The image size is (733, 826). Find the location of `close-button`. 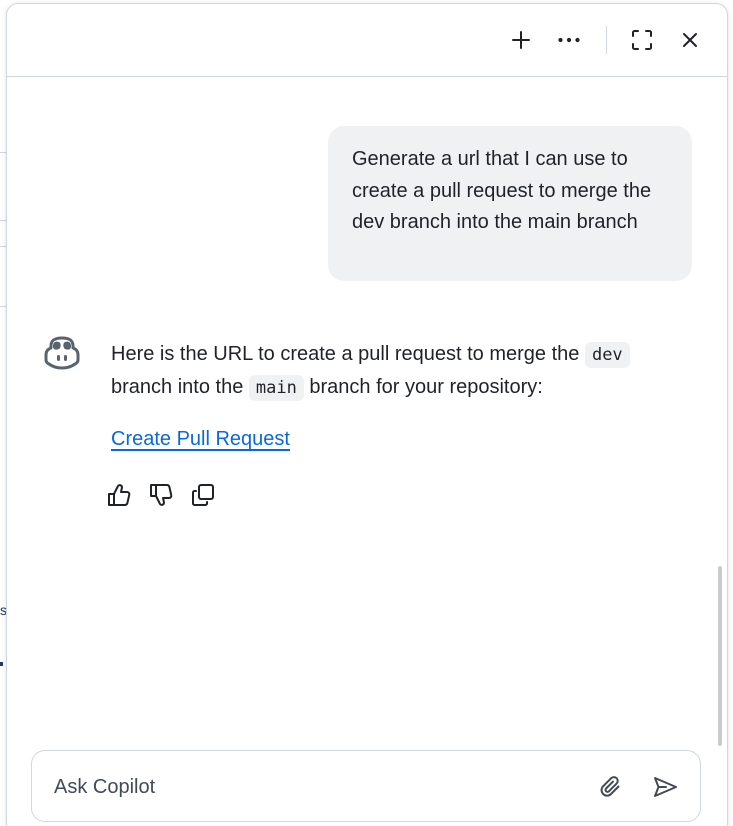

close-button is located at coordinates (690, 40).